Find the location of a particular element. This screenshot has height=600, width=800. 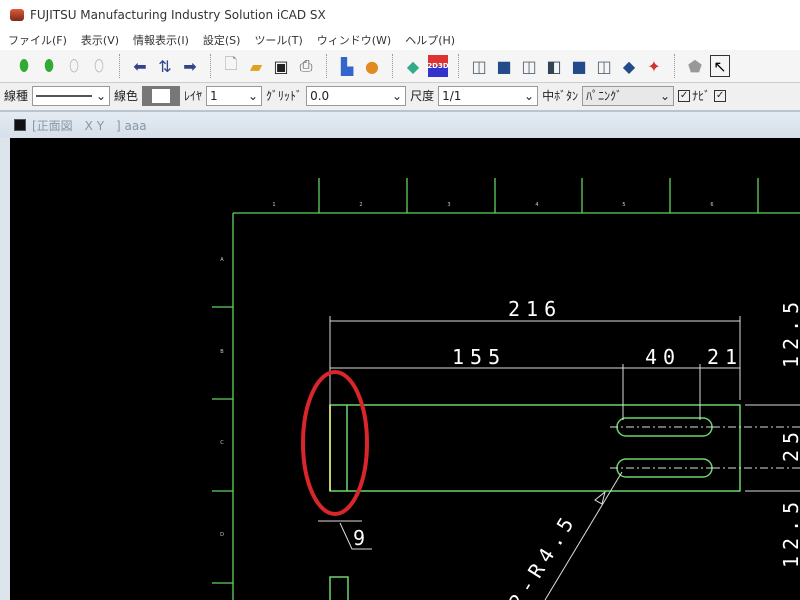

row-label: A is located at coordinates (222, 260).